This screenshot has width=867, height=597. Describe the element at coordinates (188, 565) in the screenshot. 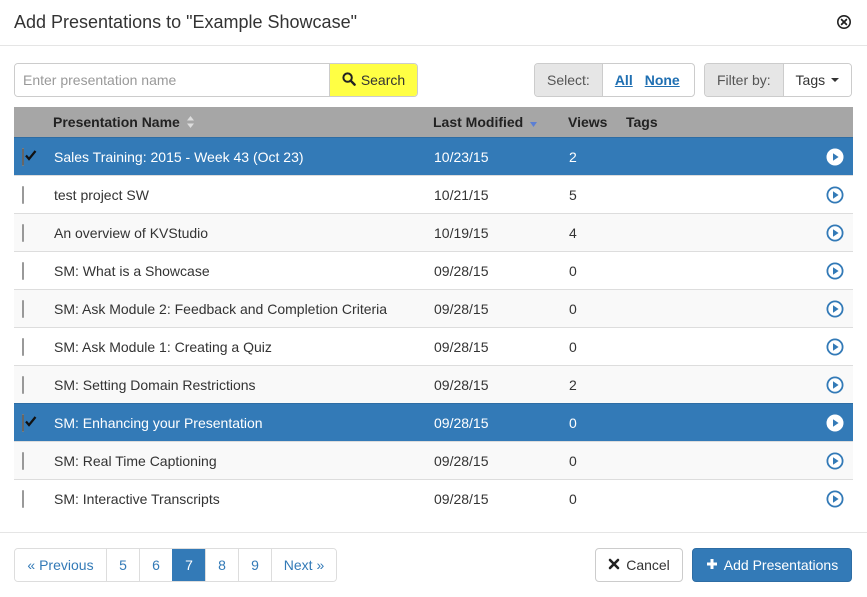

I see `pagination-page: 7` at that location.